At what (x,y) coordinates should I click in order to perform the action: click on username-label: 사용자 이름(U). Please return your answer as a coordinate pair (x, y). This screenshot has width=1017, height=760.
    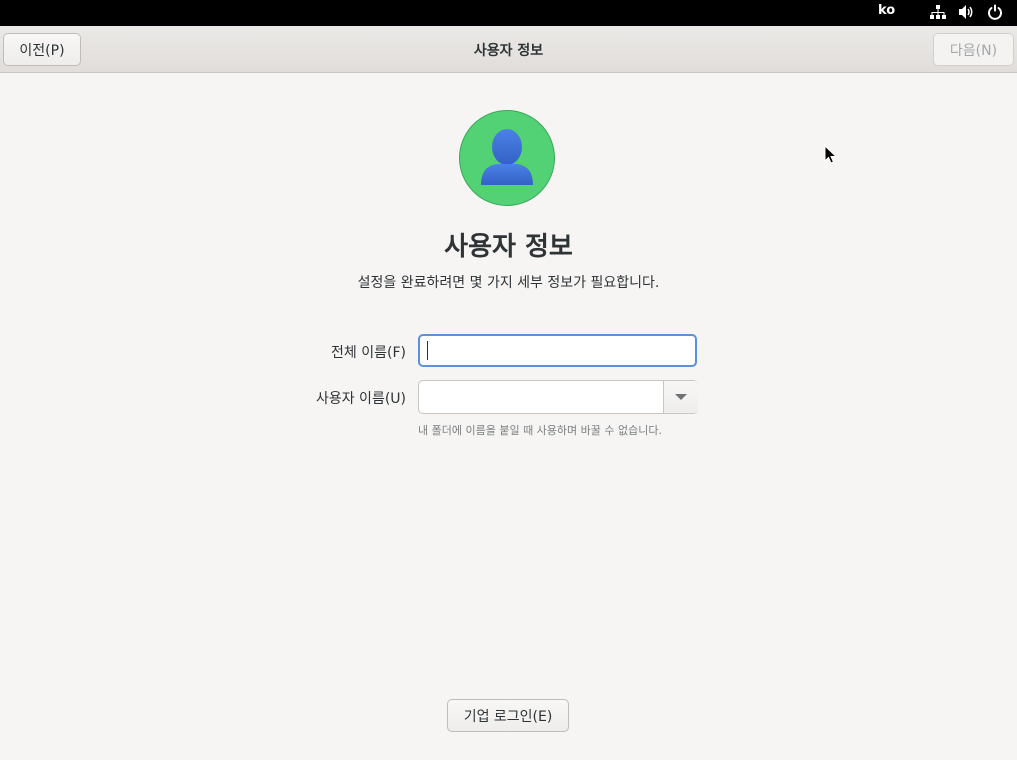
    Looking at the image, I should click on (360, 399).